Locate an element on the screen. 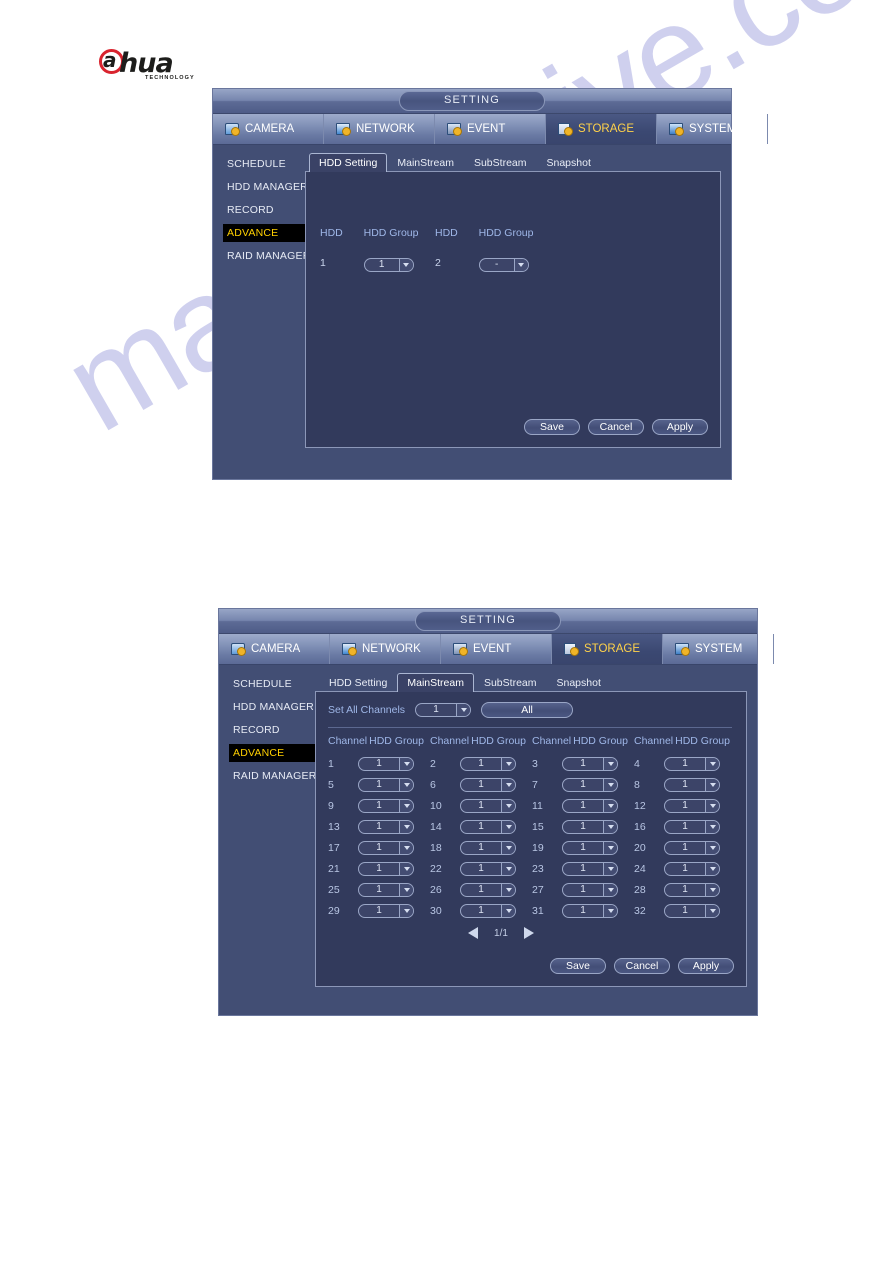 Image resolution: width=893 pixels, height=1263 pixels. channel-cell: 21 1 is located at coordinates (379, 868).